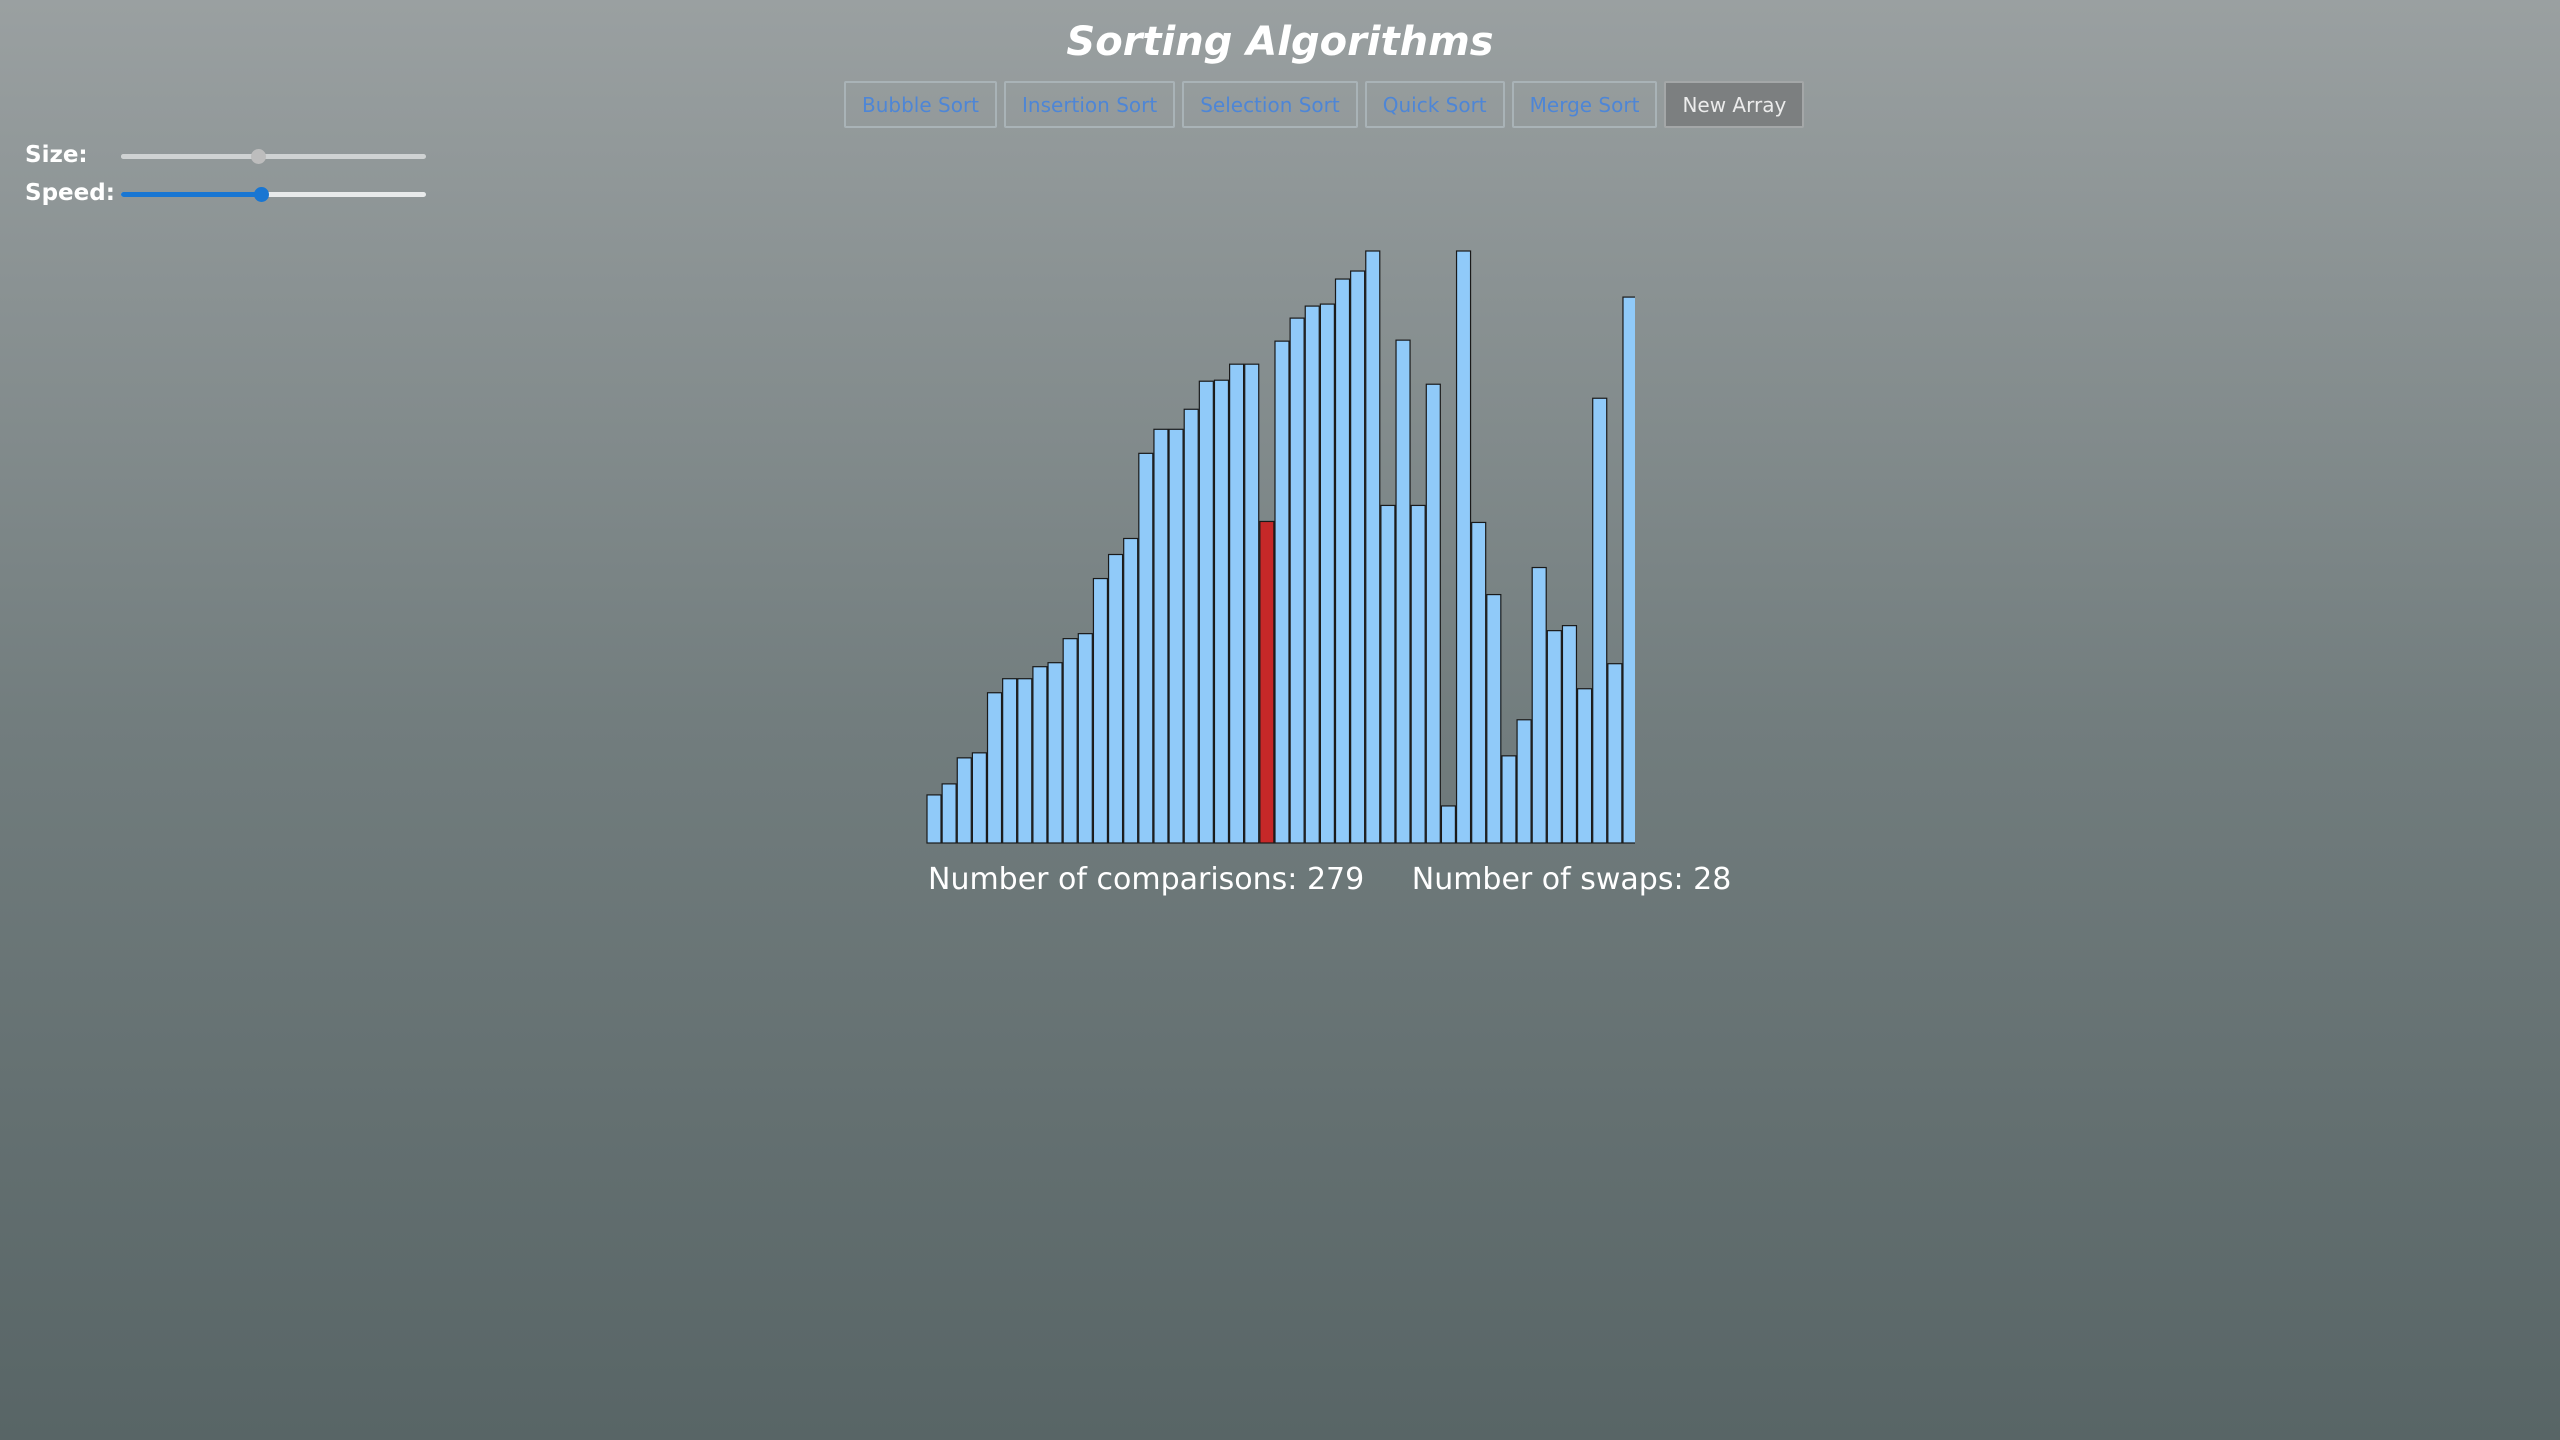  I want to click on speed-label: Speed:, so click(70, 193).